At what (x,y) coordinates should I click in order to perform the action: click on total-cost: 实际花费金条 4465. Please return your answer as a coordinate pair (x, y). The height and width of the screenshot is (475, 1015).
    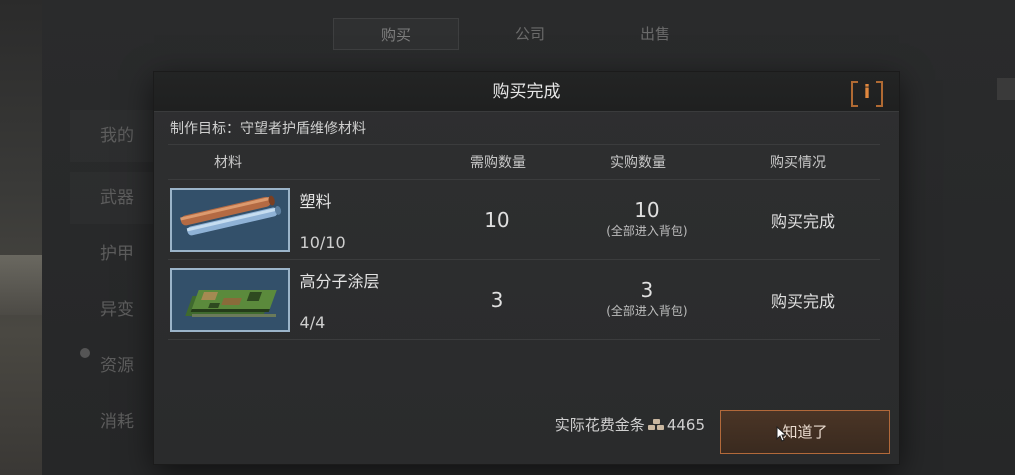
    Looking at the image, I should click on (630, 424).